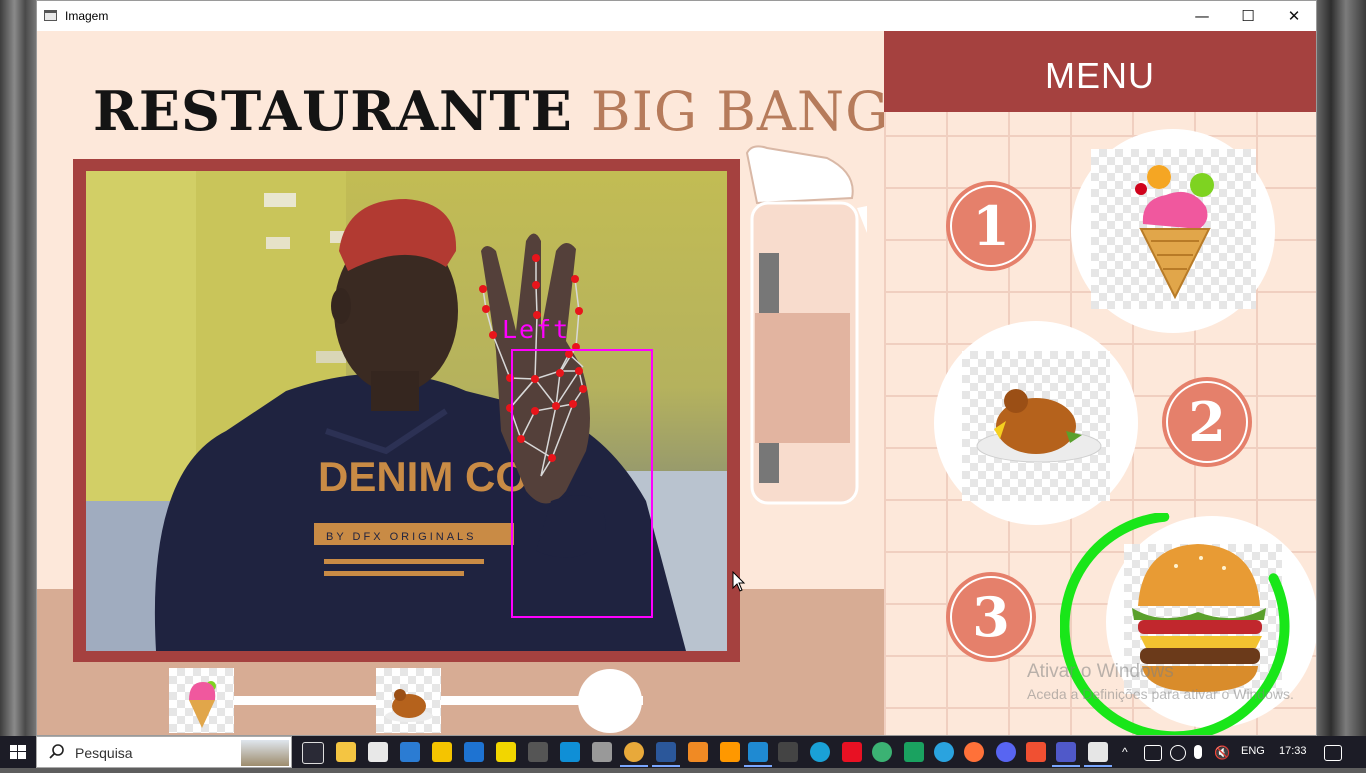 Image resolution: width=1366 pixels, height=773 pixels. Describe the element at coordinates (852, 752) in the screenshot. I see `paint-icon` at that location.